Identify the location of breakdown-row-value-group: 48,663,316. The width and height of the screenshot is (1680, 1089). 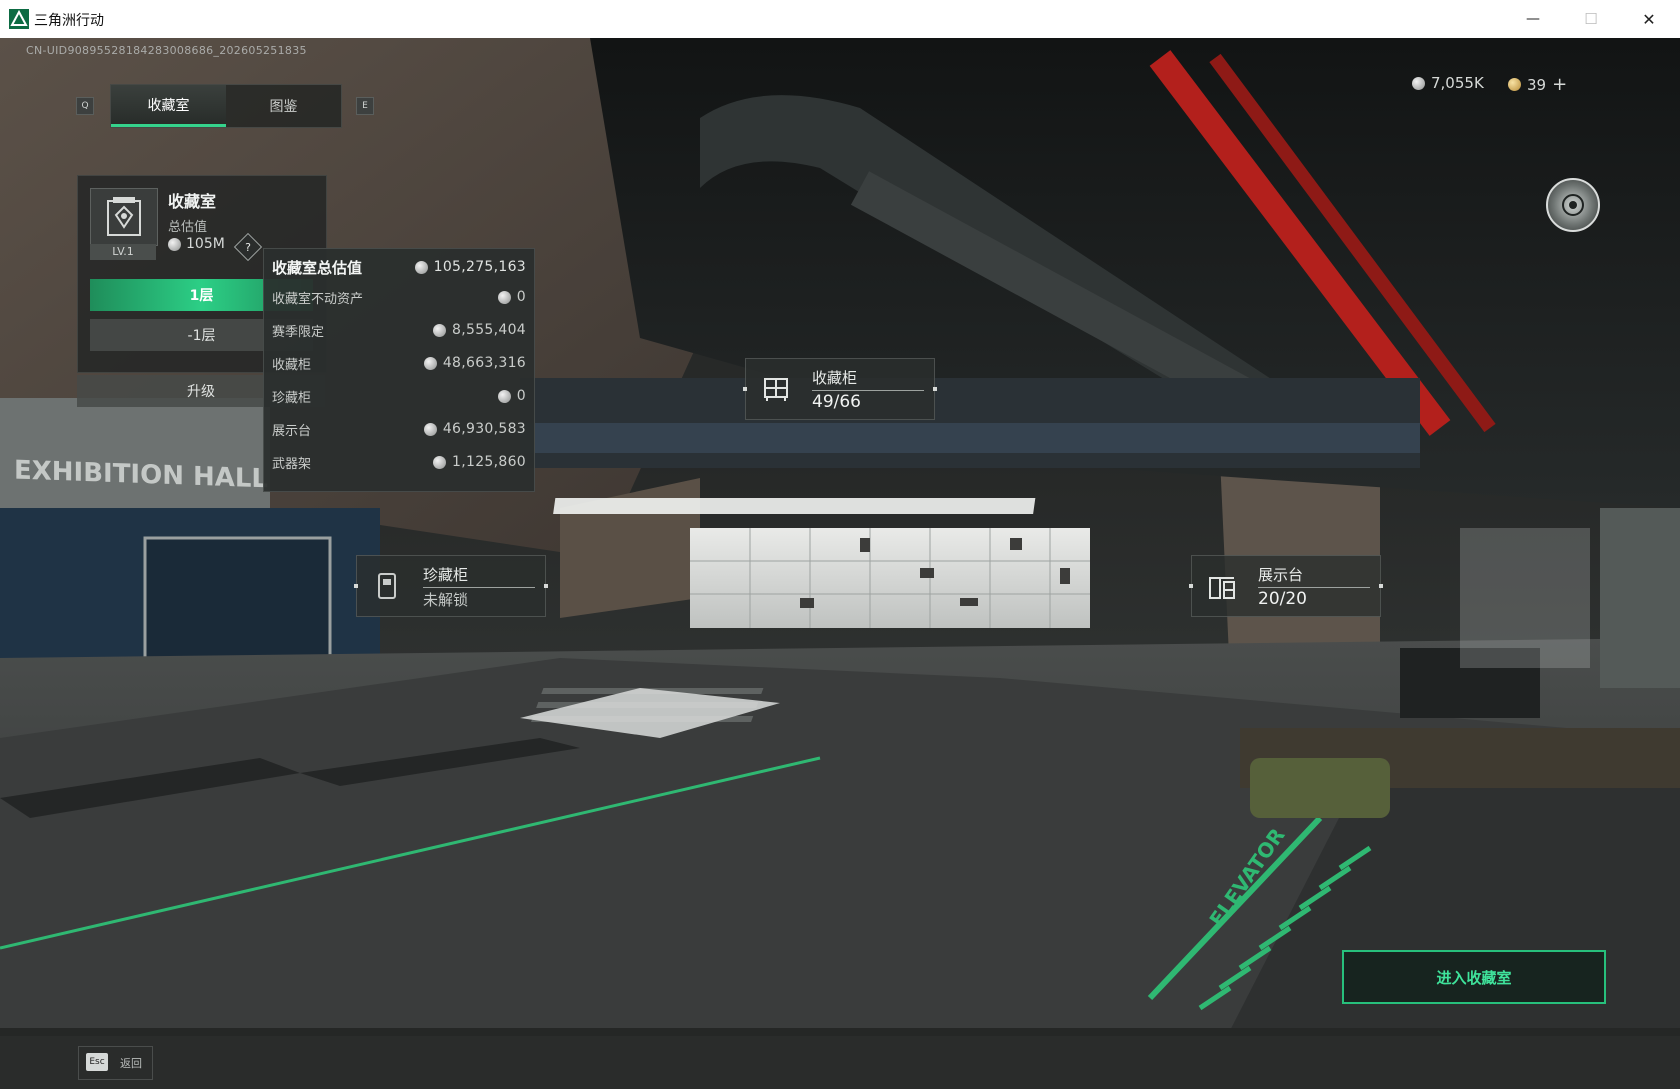
(474, 363).